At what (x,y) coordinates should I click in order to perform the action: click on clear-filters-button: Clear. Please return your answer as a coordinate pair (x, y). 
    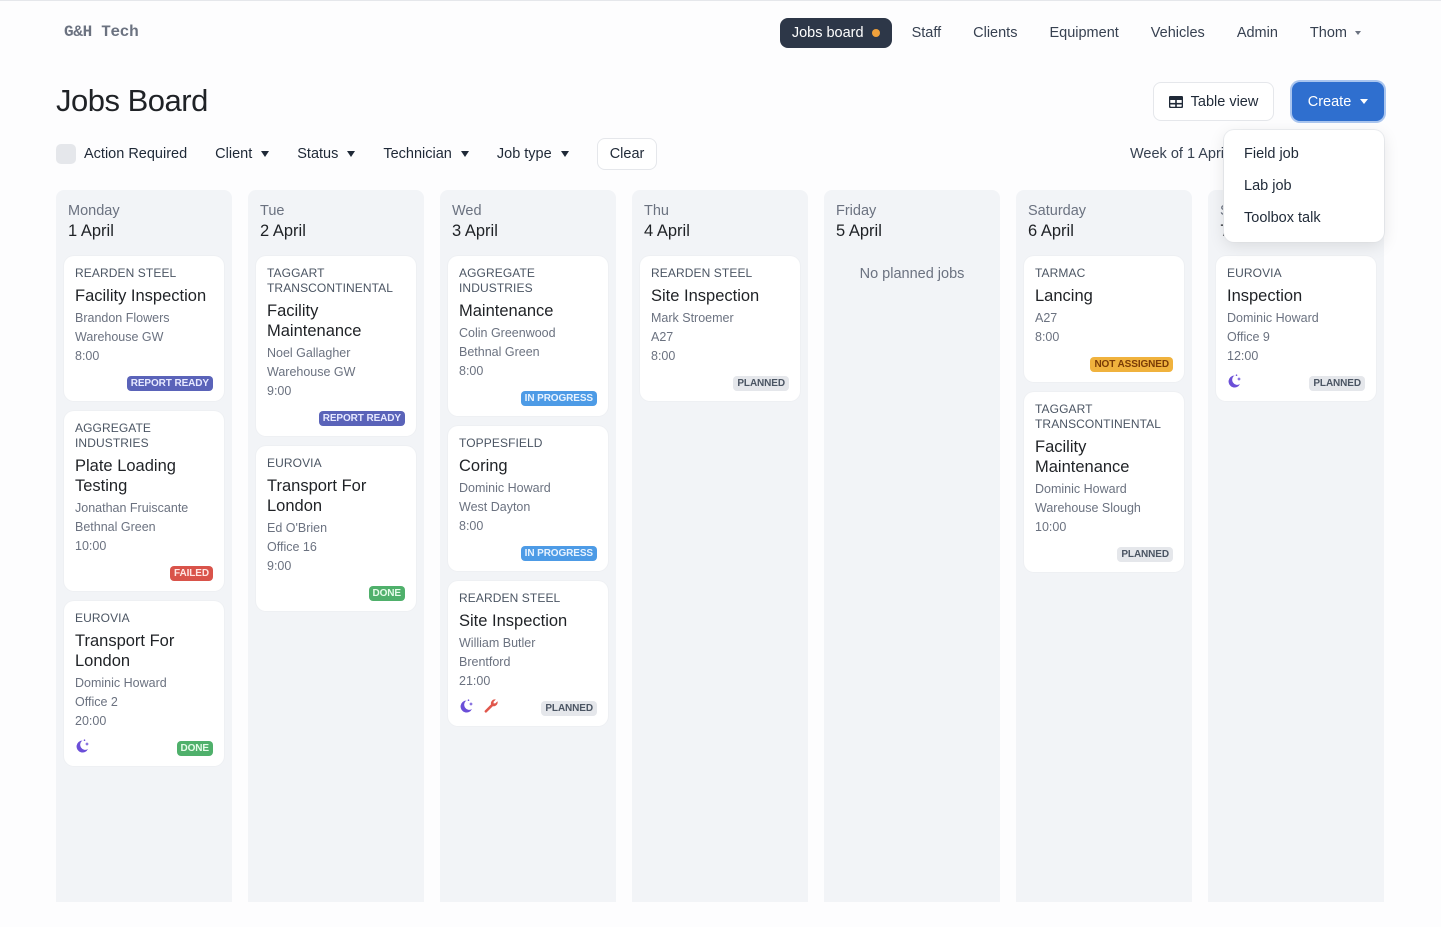
    Looking at the image, I should click on (627, 154).